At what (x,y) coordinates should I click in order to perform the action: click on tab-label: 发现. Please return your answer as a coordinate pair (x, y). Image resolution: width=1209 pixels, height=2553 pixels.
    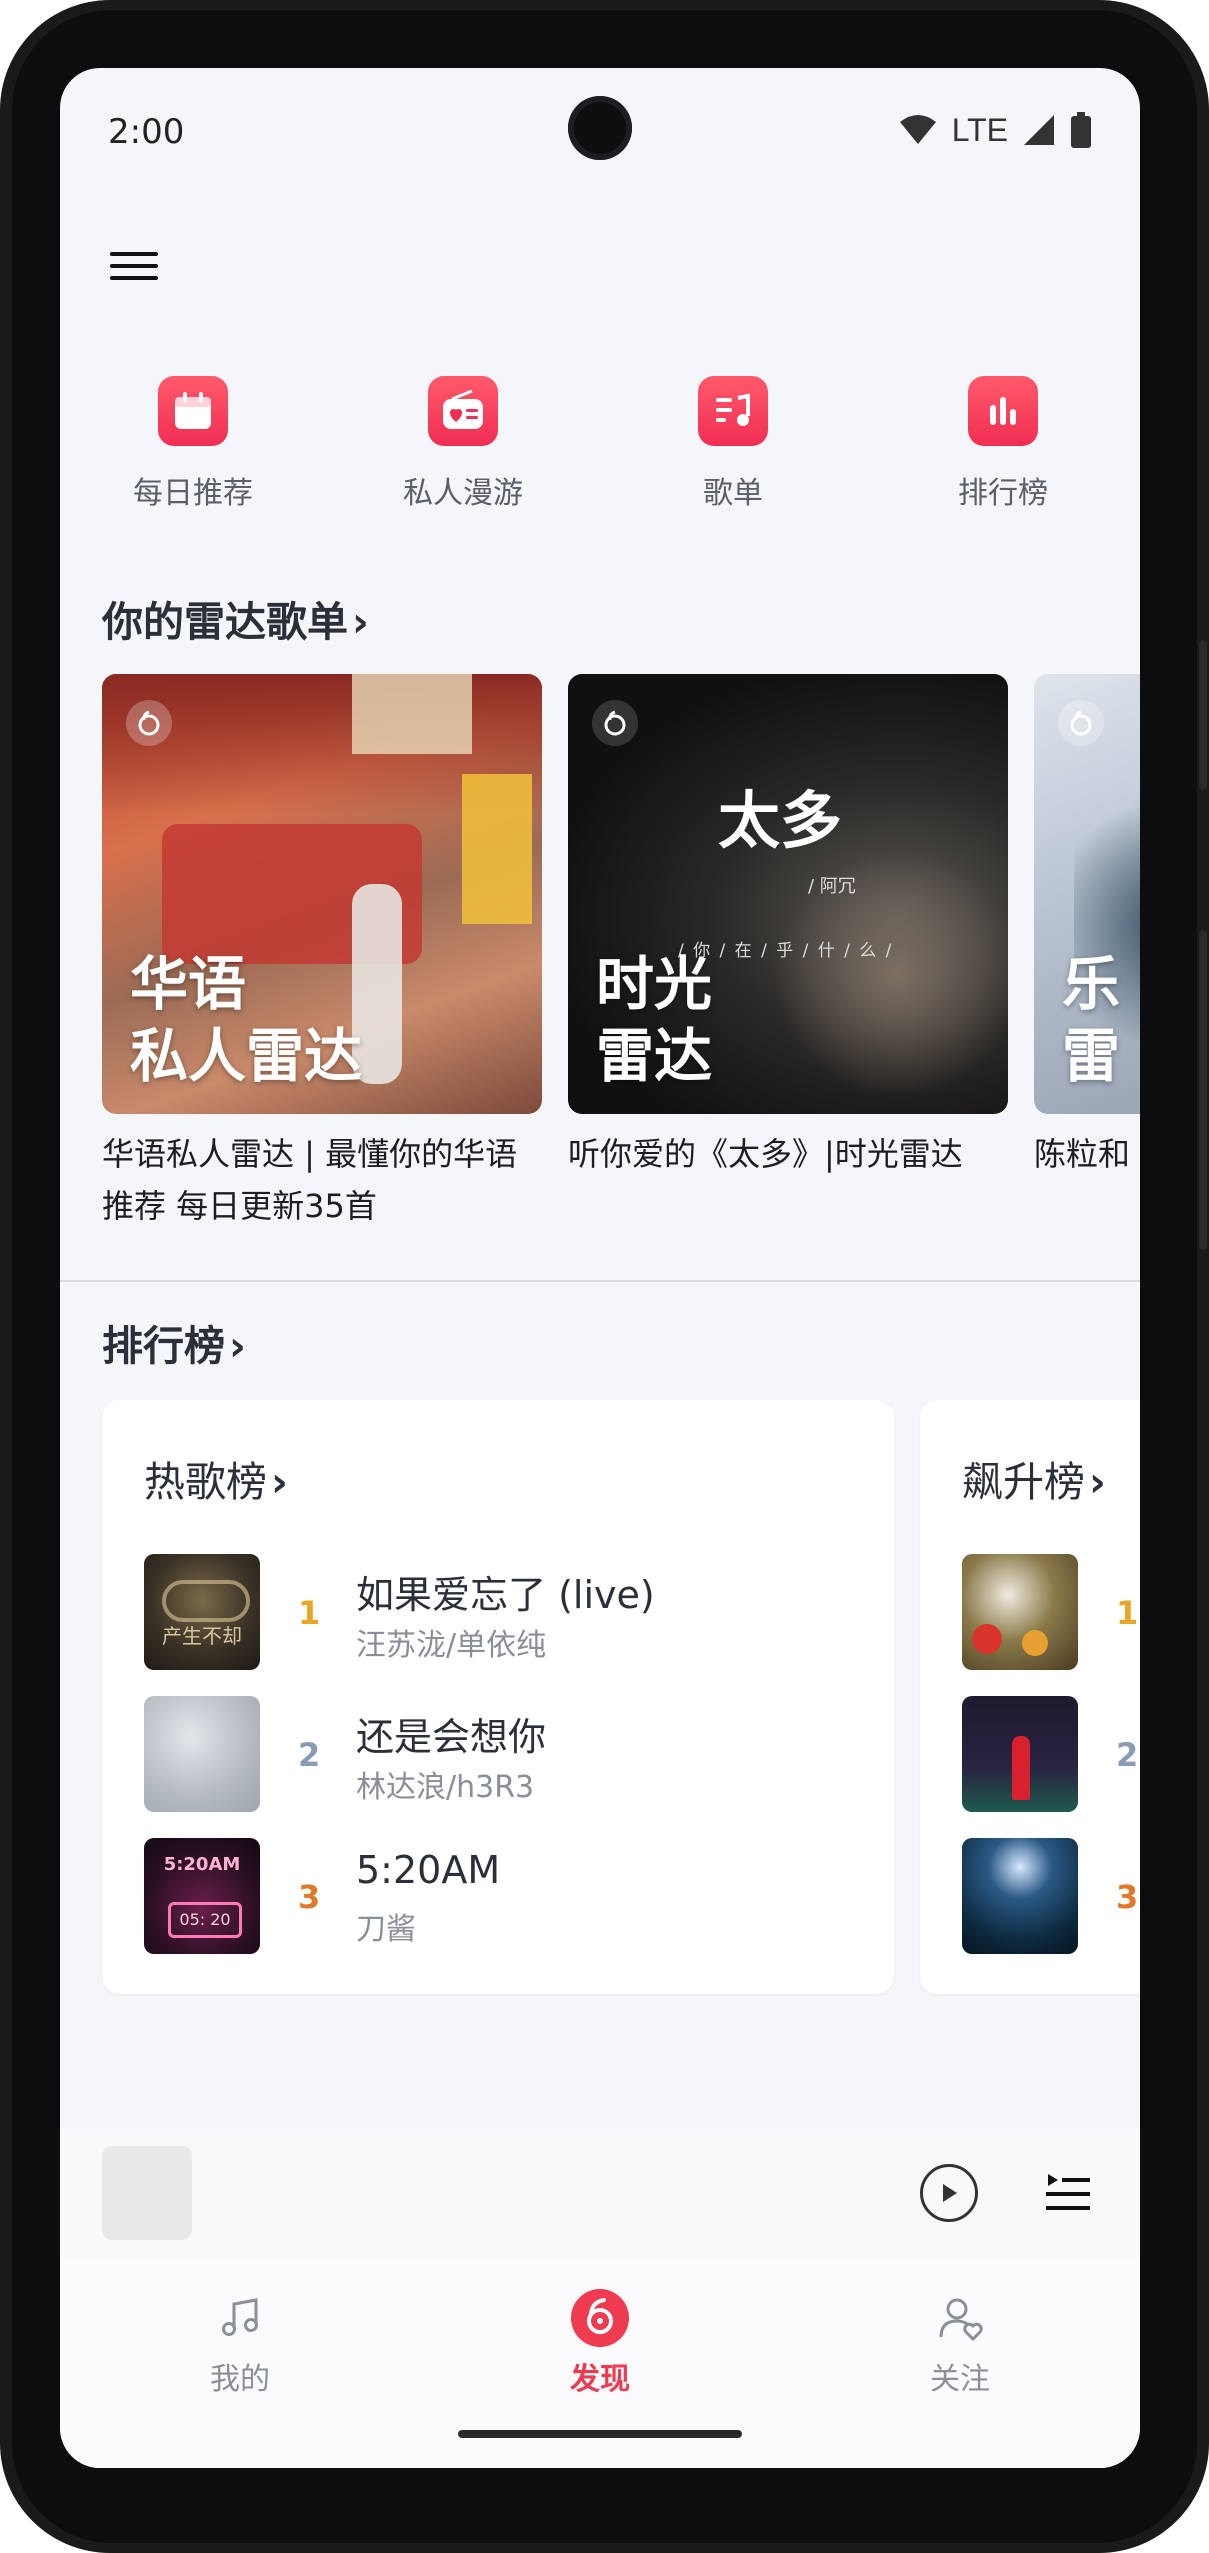
    Looking at the image, I should click on (600, 2379).